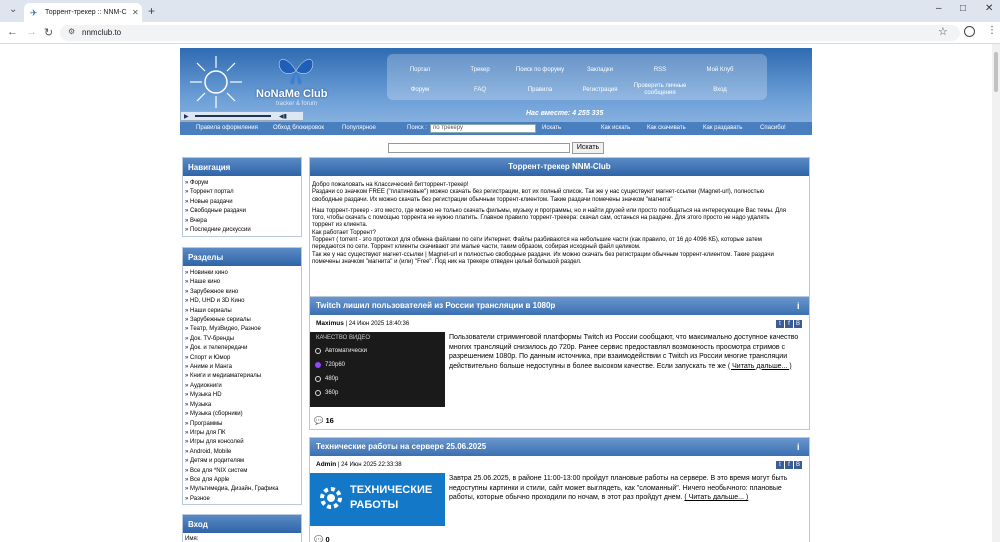 The width and height of the screenshot is (1000, 542). Describe the element at coordinates (186, 116) in the screenshot. I see `play-icon: ▶` at that location.